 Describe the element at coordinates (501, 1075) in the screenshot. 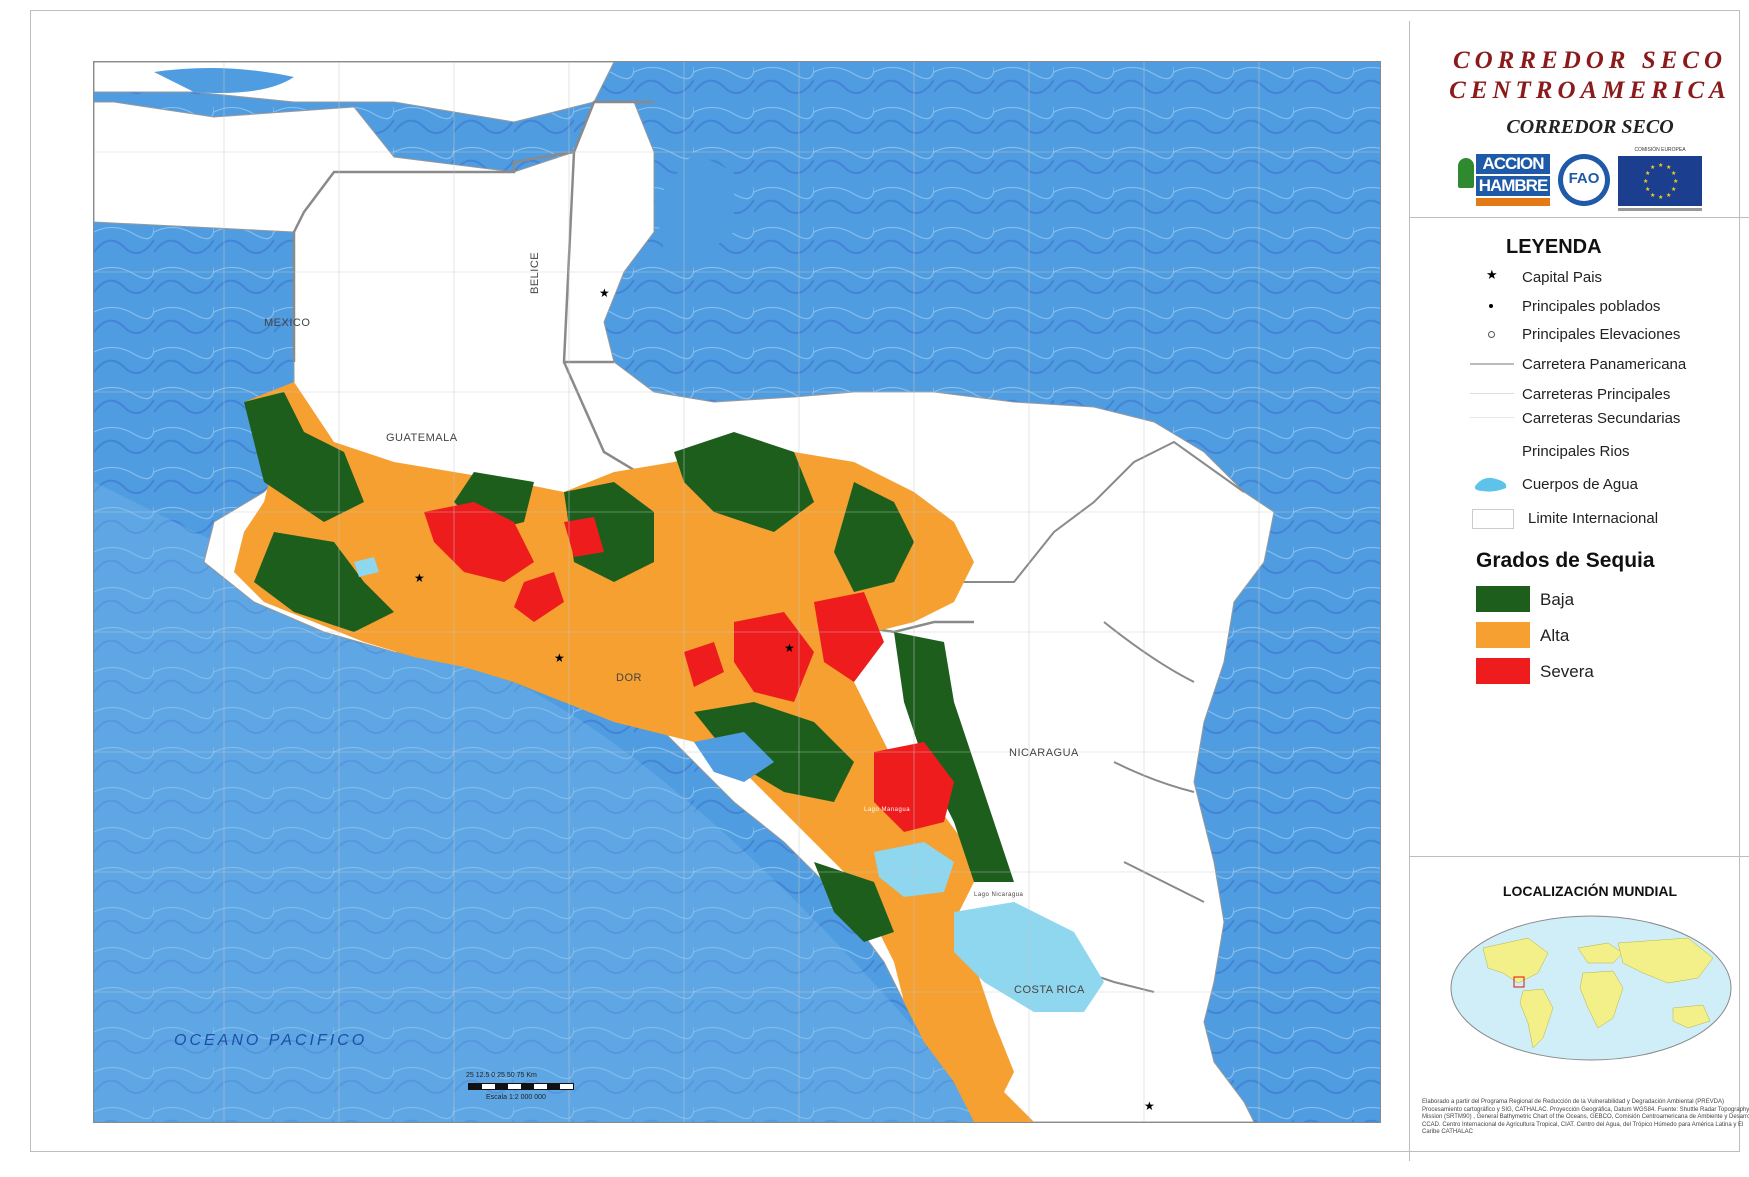

I see `scale-ticks: 25 12.5 0 25 50 75 Km` at that location.